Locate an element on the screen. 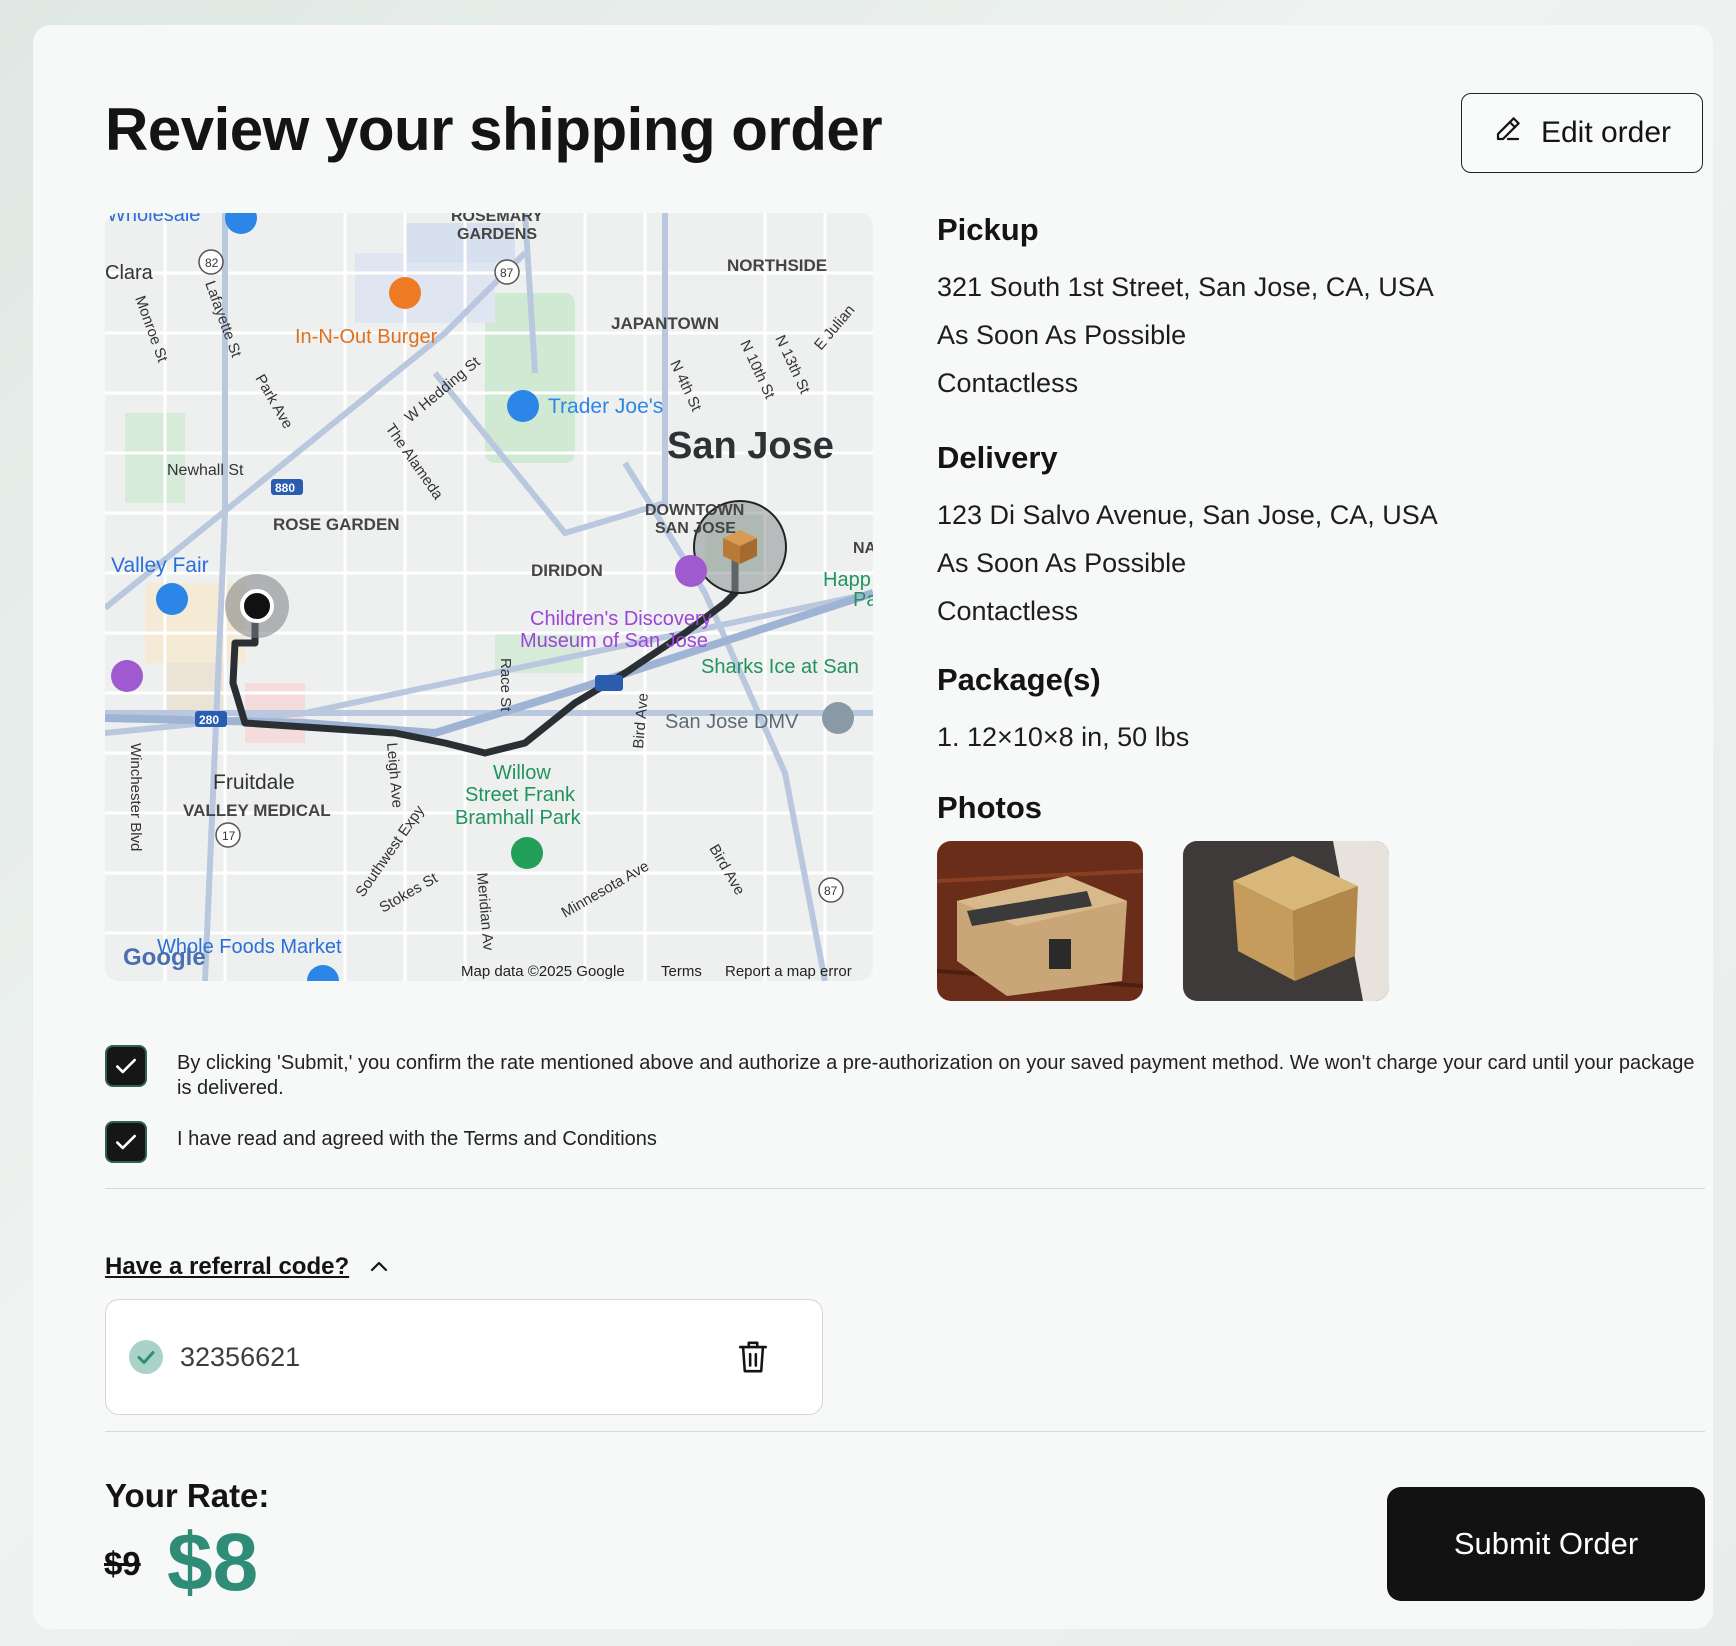  map-label: Winchester Blvd is located at coordinates (135, 797).